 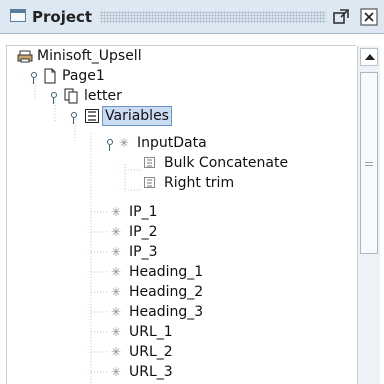 What do you see at coordinates (143, 212) in the screenshot?
I see `tree-item-label: IP_1` at bounding box center [143, 212].